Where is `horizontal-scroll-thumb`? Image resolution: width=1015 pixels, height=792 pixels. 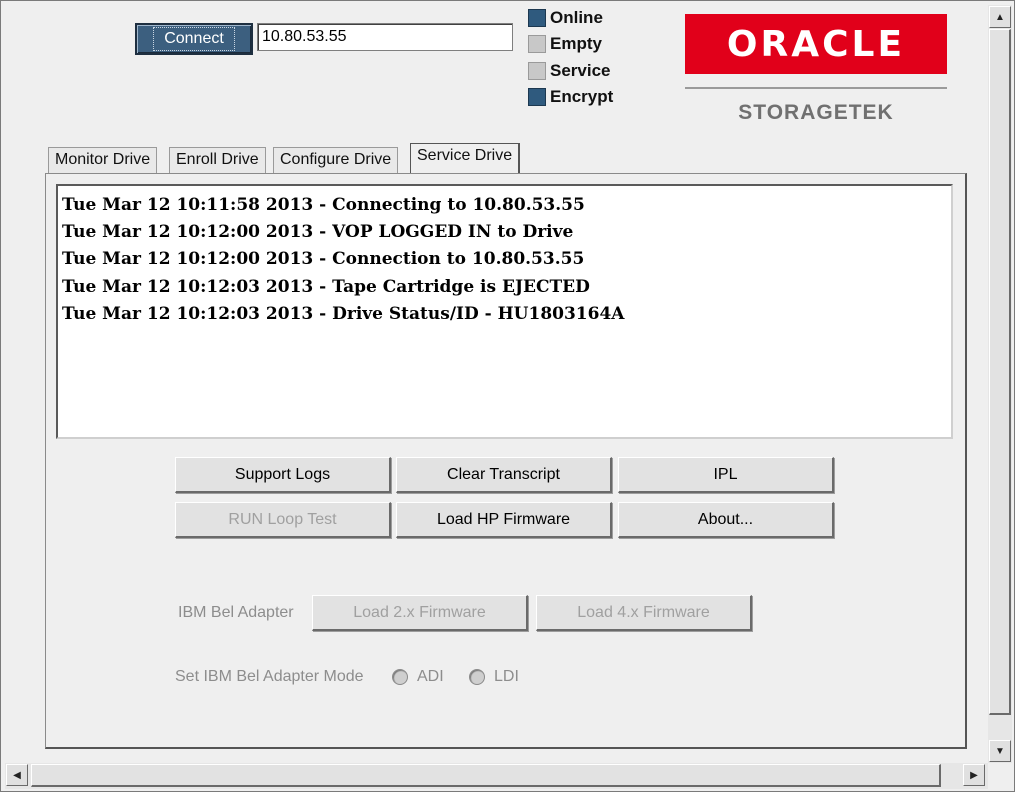
horizontal-scroll-thumb is located at coordinates (486, 775).